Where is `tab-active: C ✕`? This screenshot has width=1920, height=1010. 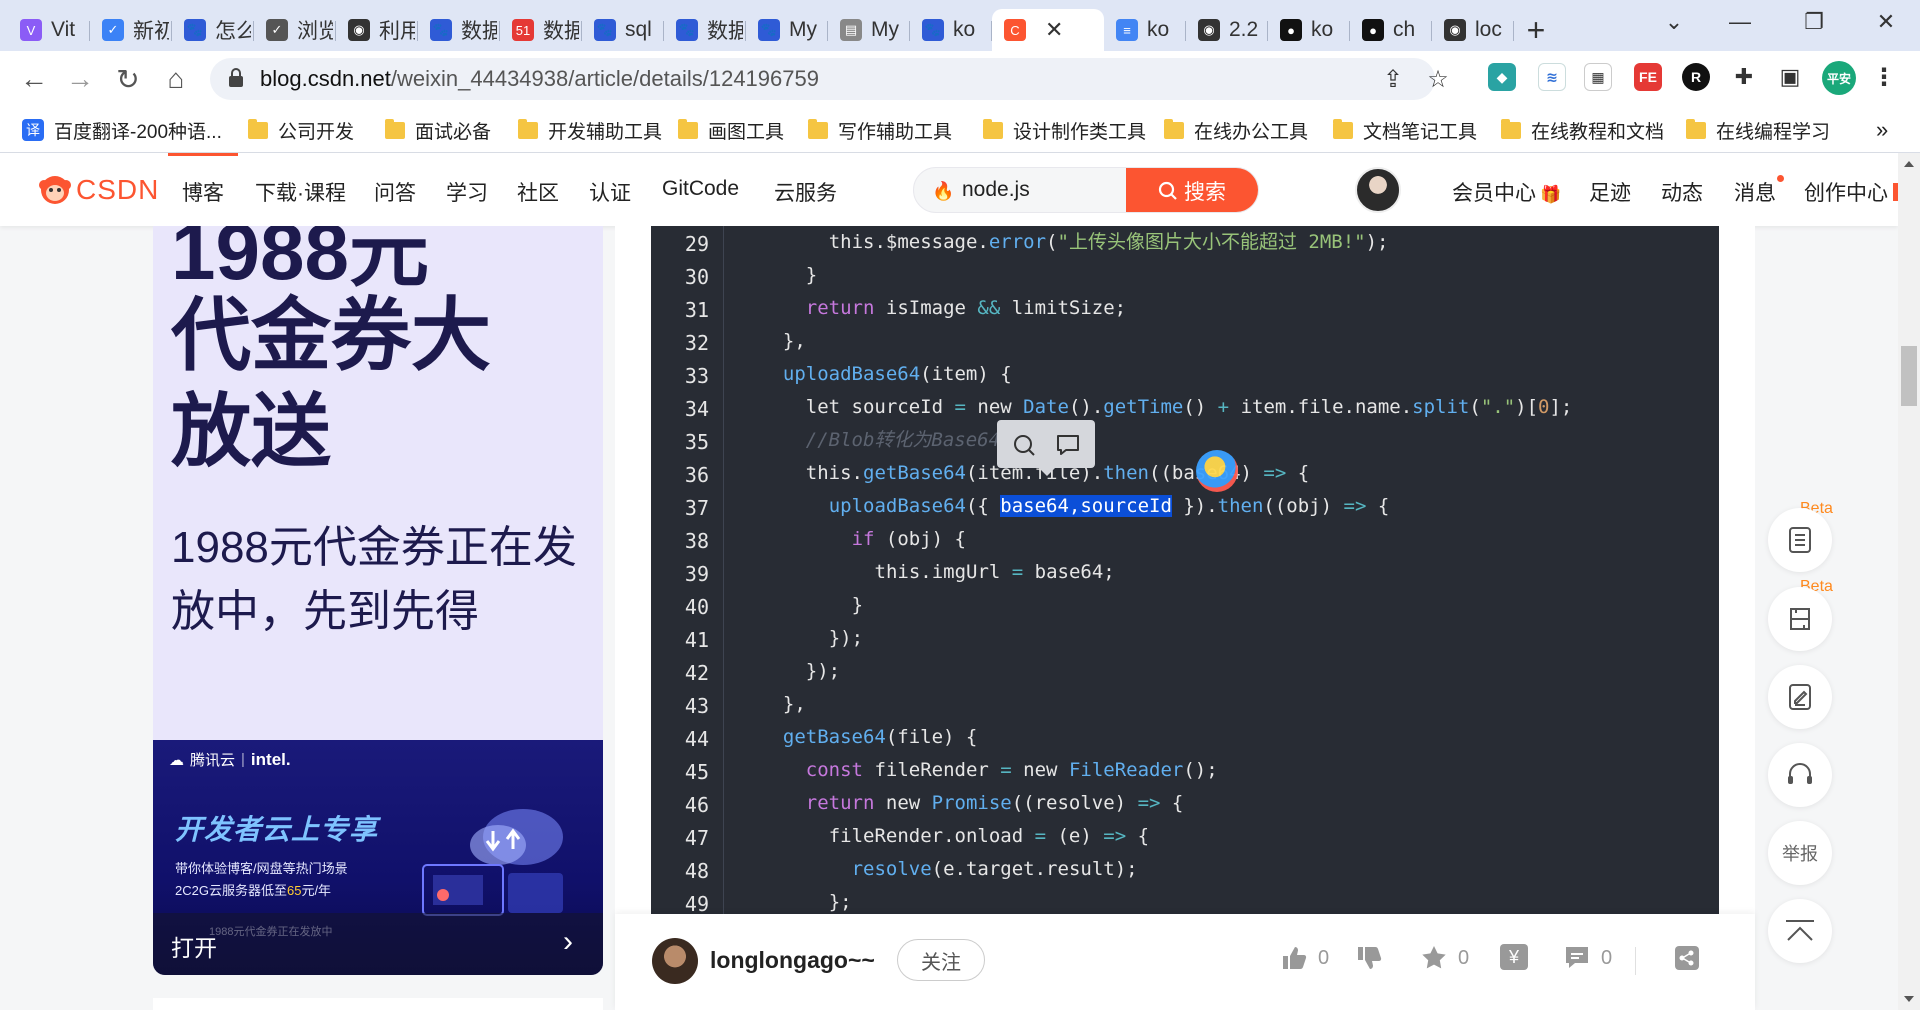
tab-active: C ✕ is located at coordinates (1048, 30).